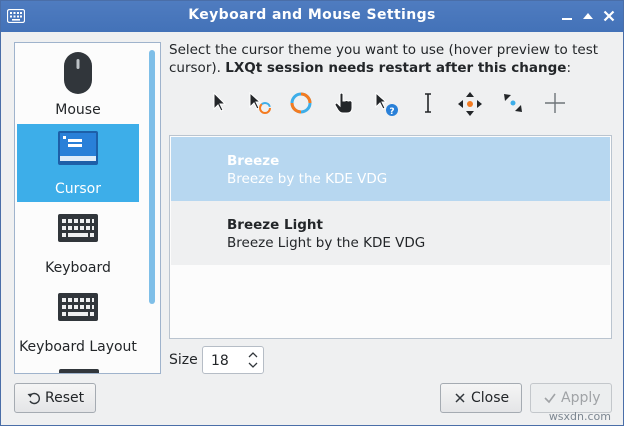 The image size is (624, 426). I want to click on theme-description: Breeze by the KDE VDG, so click(307, 179).